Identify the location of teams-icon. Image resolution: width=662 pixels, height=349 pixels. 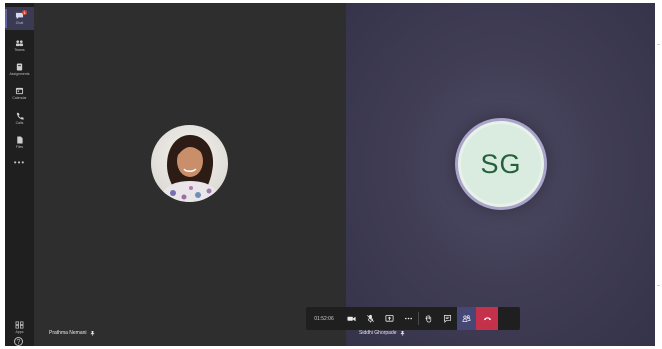
(19, 43).